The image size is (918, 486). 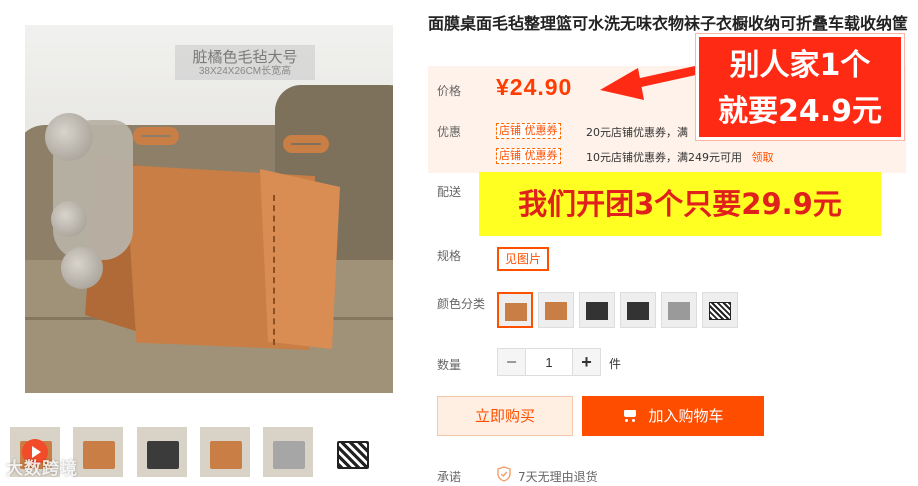 What do you see at coordinates (505, 416) in the screenshot?
I see `buy-now-button: 立即购买` at bounding box center [505, 416].